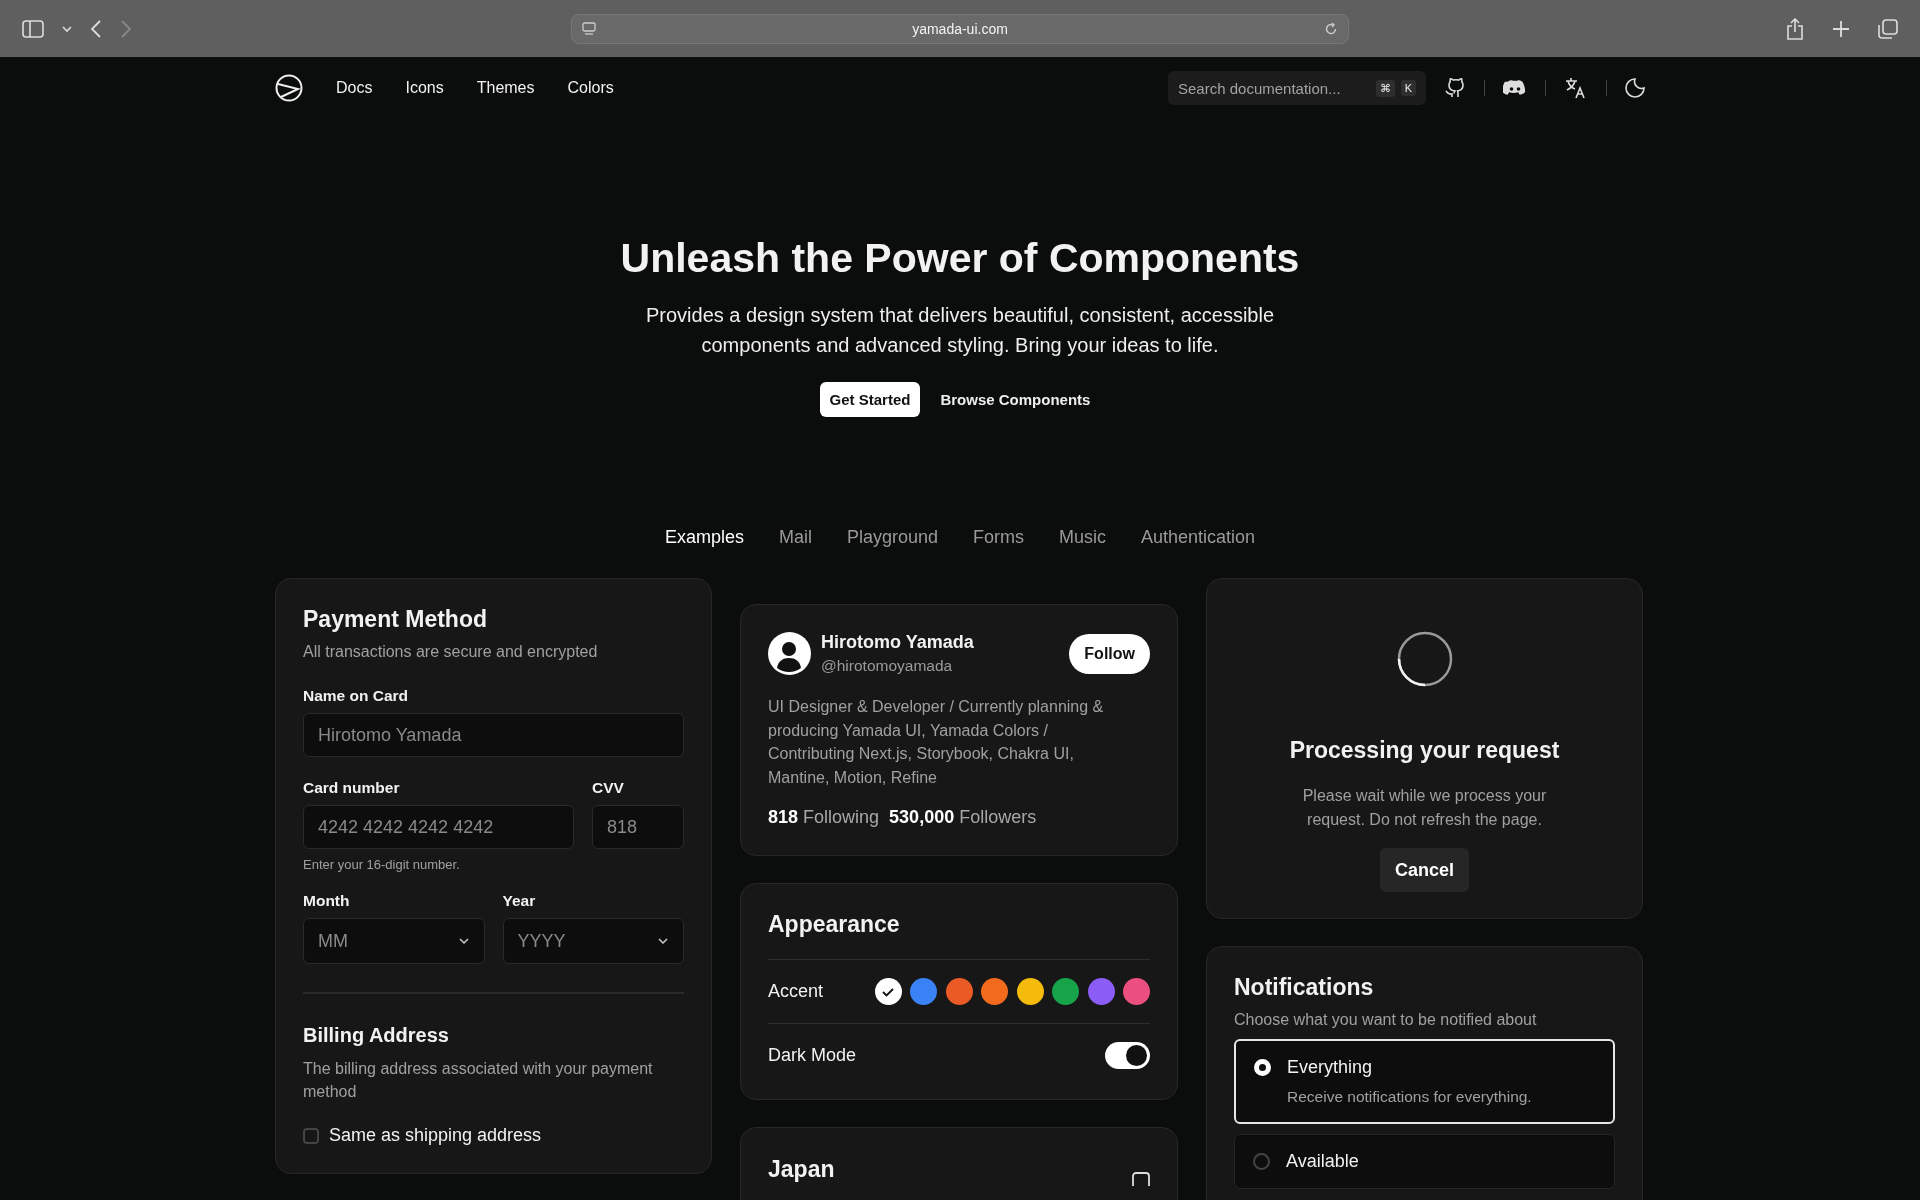 The image size is (1920, 1200). What do you see at coordinates (1455, 88) in the screenshot?
I see `github-icon` at bounding box center [1455, 88].